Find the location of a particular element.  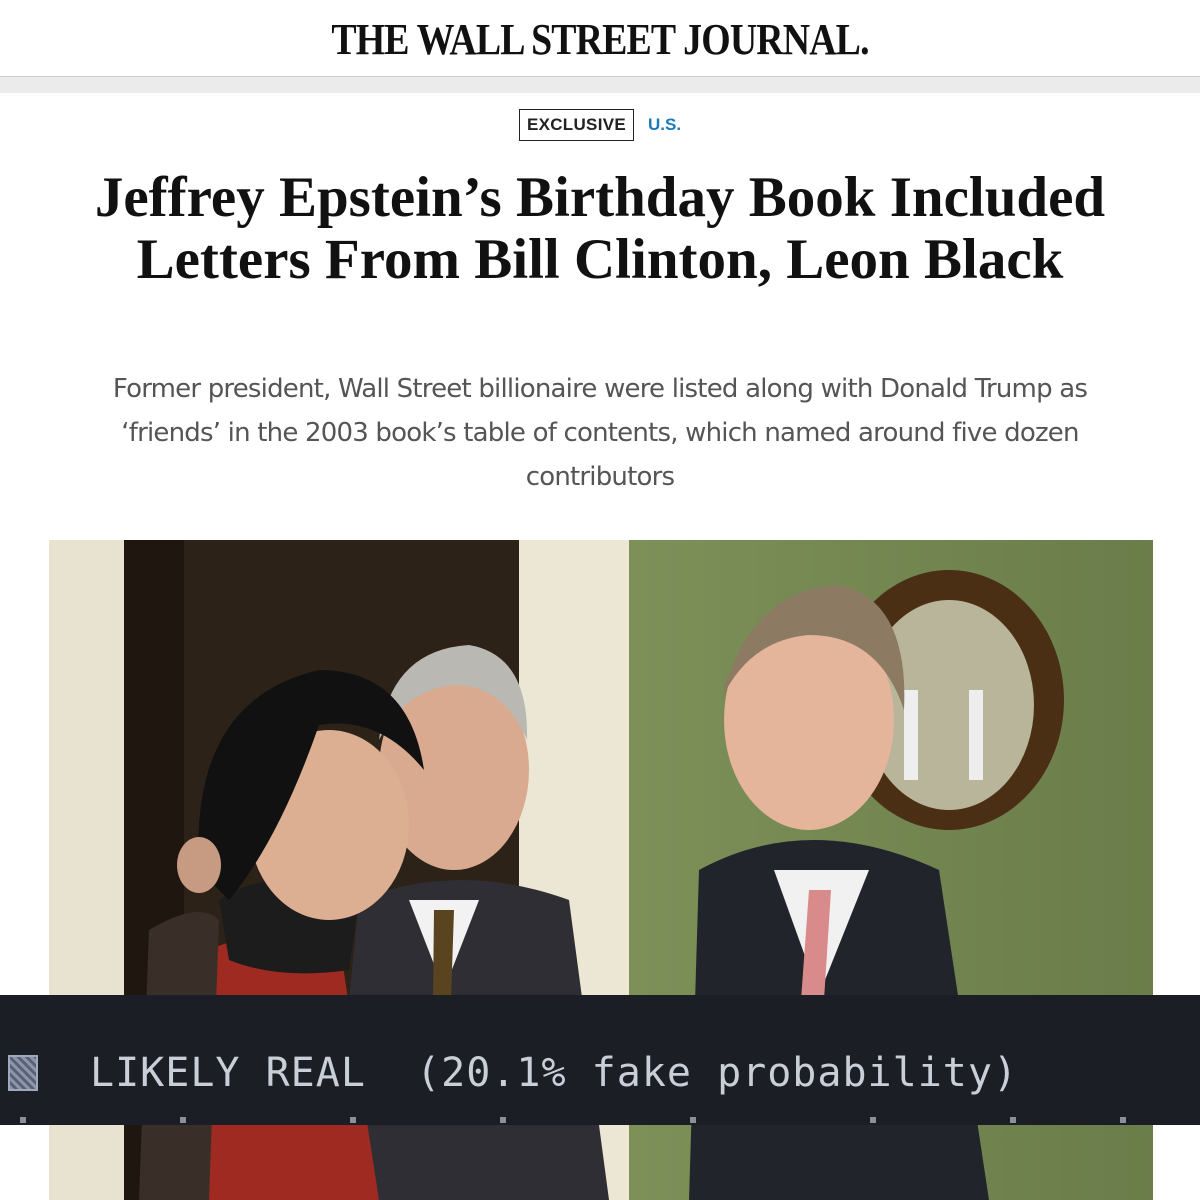

article-tags: EXCLUSIVE U.S. is located at coordinates (600, 125).